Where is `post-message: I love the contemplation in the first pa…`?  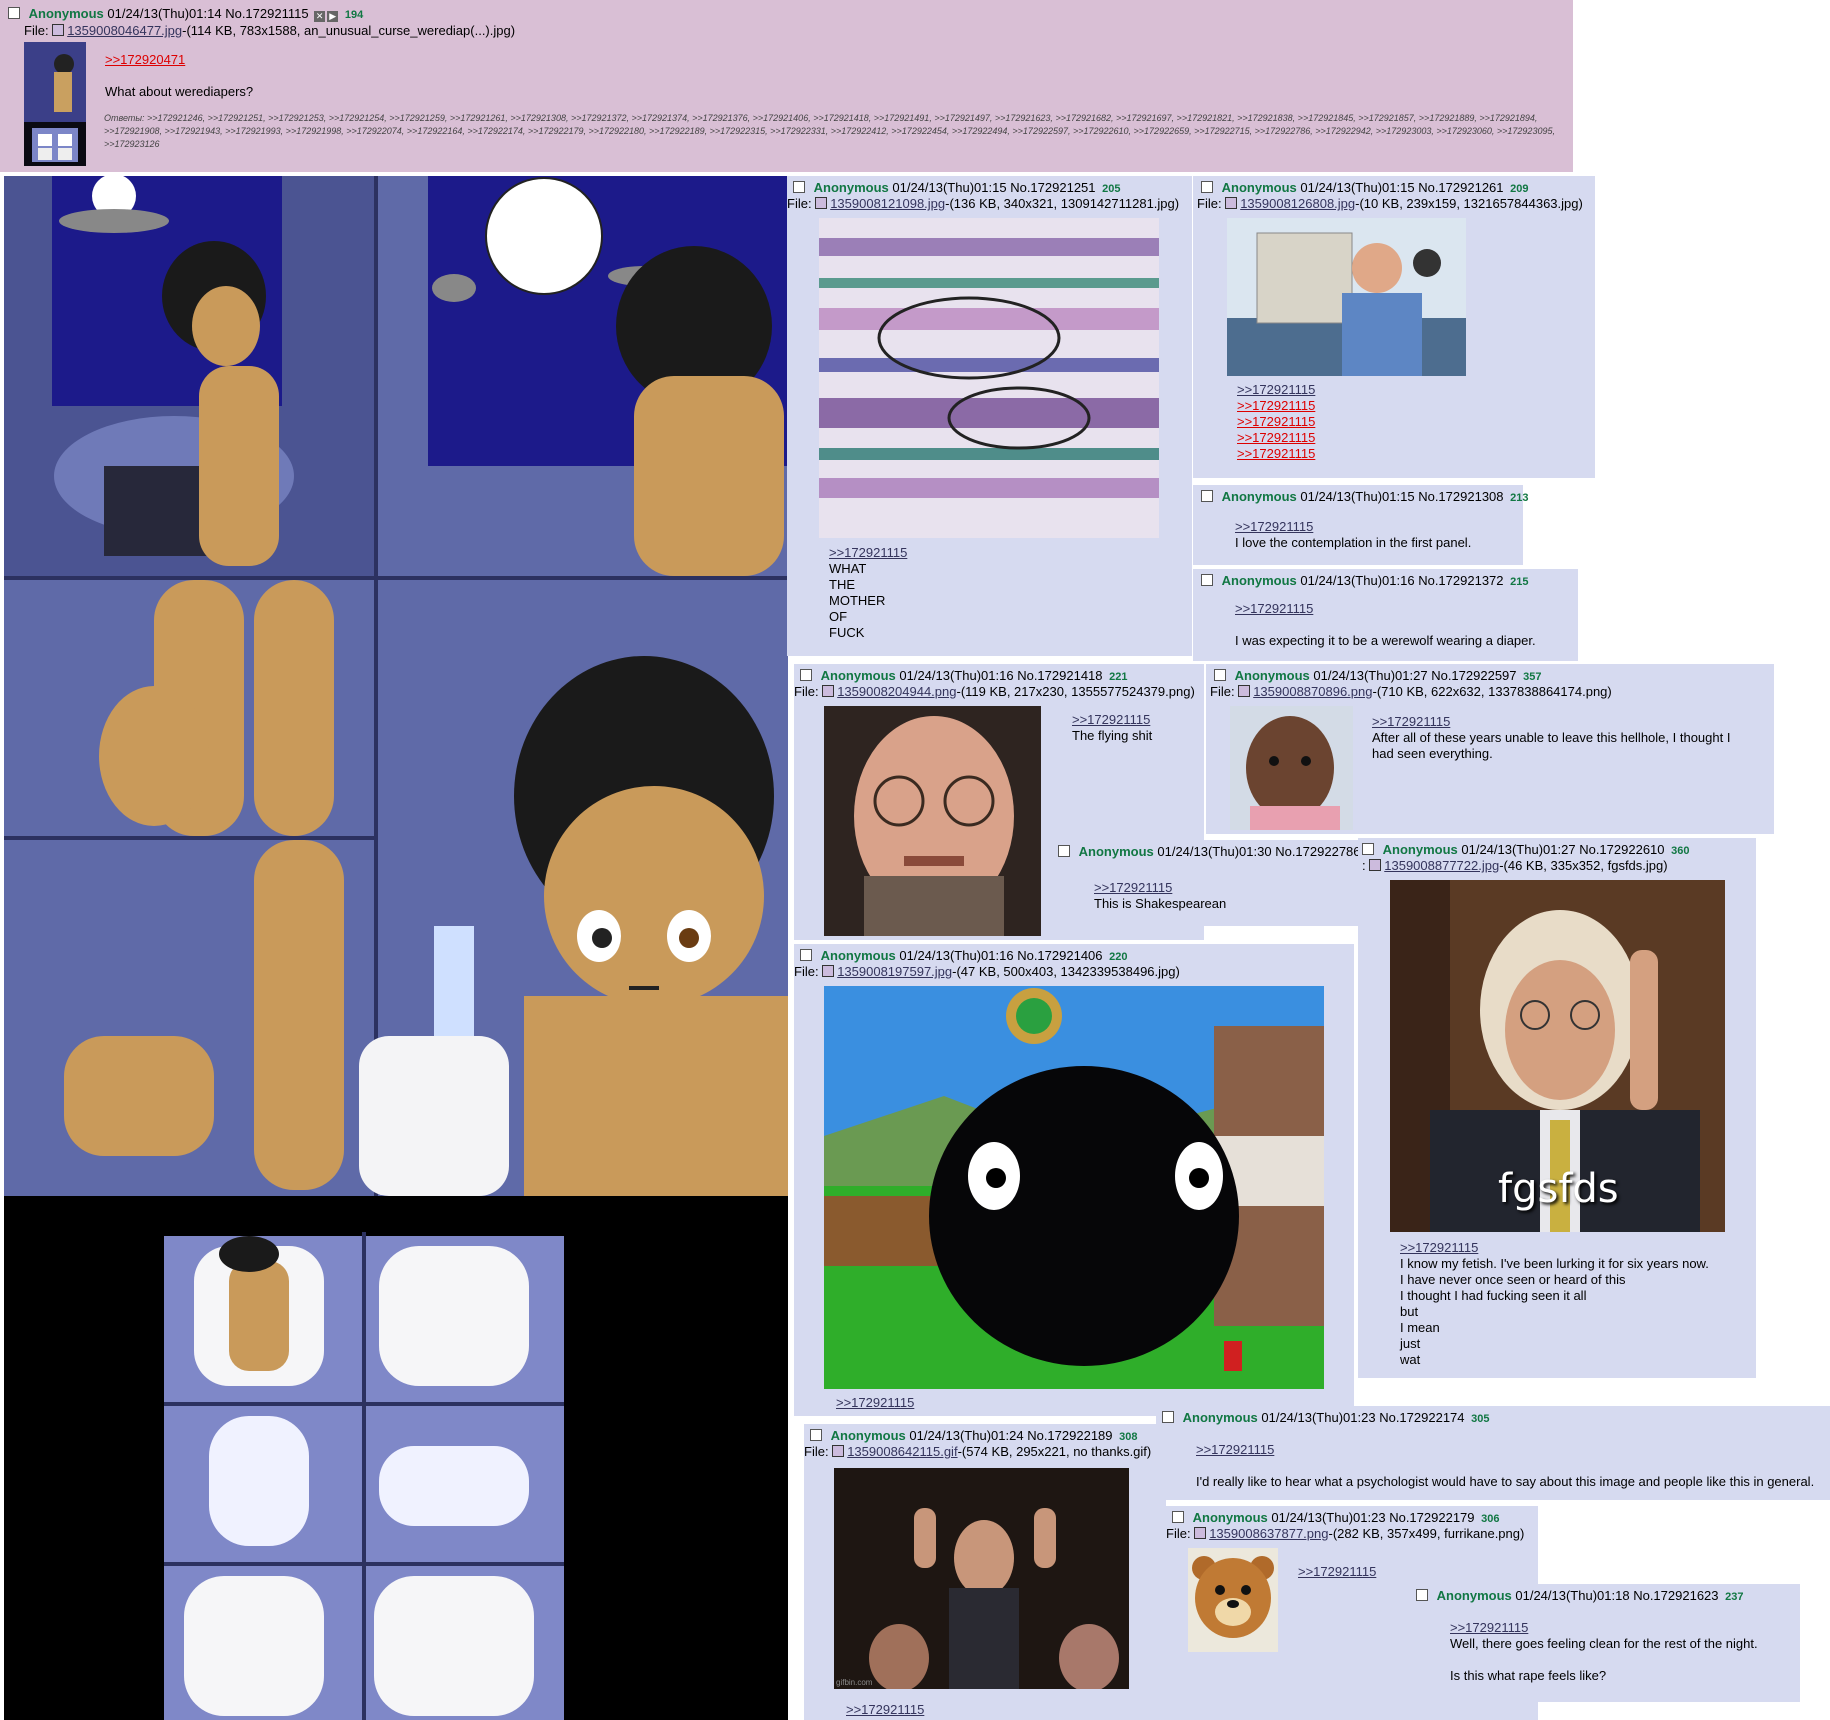
post-message: I love the contemplation in the first pa… is located at coordinates (1353, 542).